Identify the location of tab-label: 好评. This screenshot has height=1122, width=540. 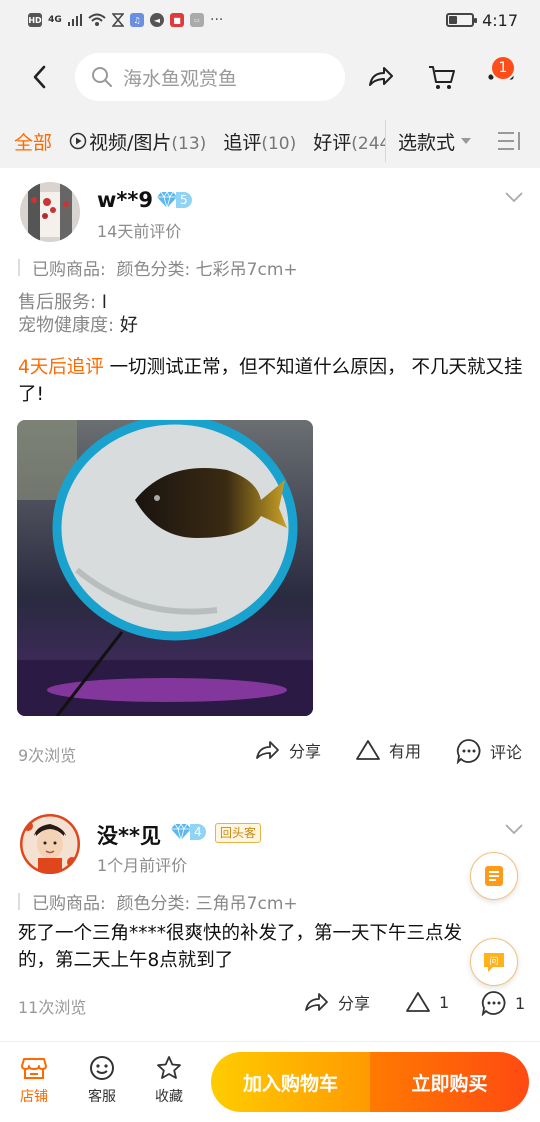
(332, 142).